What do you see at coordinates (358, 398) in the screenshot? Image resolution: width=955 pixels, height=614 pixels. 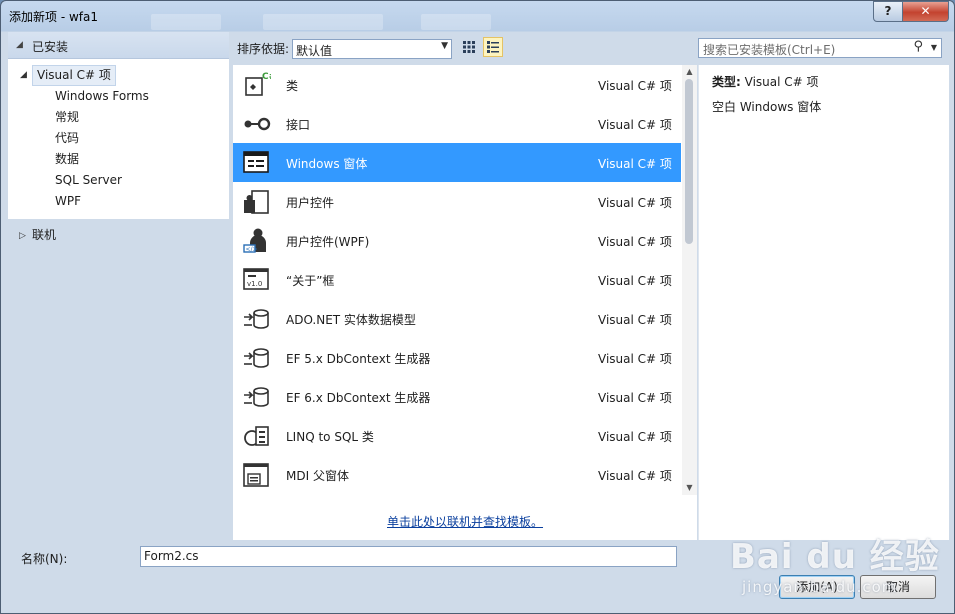 I see `template-name: EF 6.x DbContext 生成器` at bounding box center [358, 398].